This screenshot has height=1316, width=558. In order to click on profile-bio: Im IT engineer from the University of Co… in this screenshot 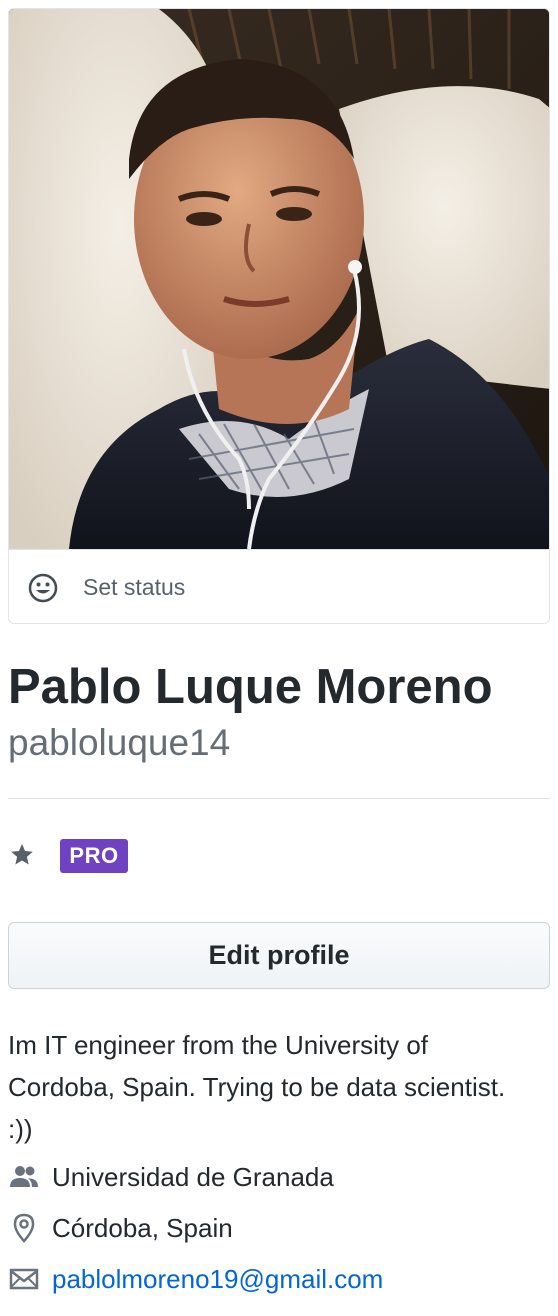, I will do `click(257, 1087)`.